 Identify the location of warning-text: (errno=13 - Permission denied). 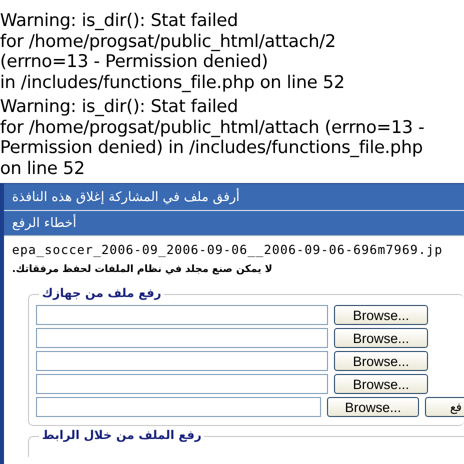
(135, 62).